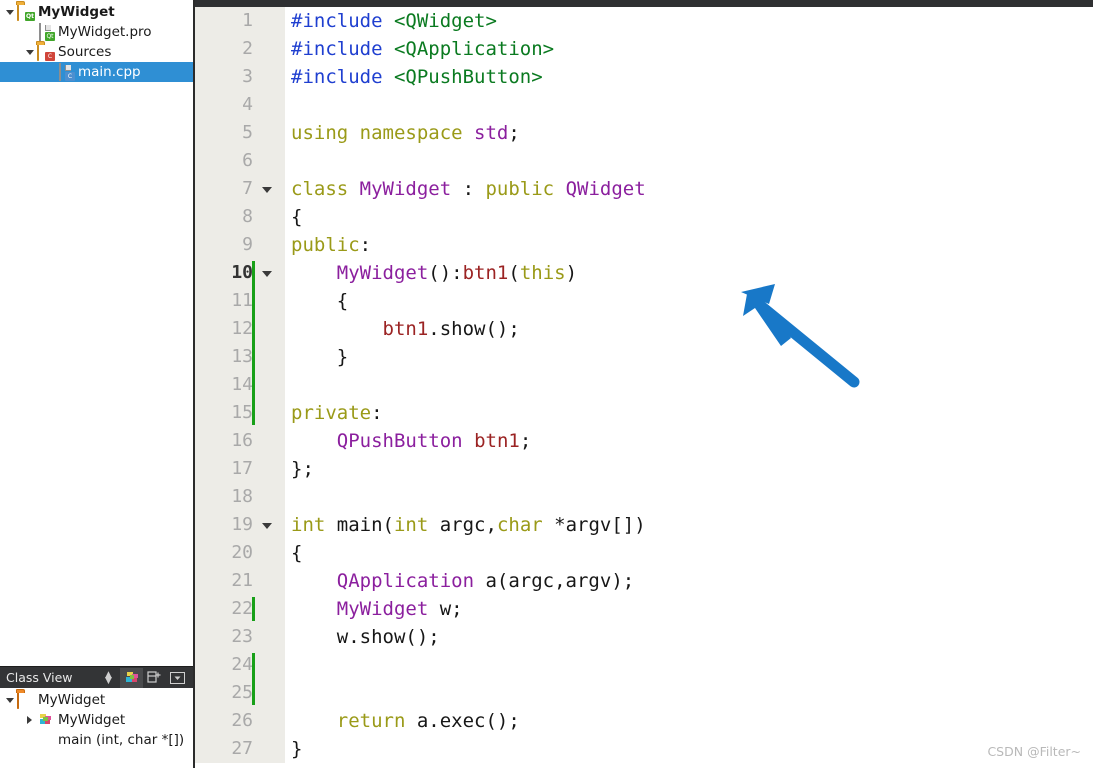 Image resolution: width=1093 pixels, height=768 pixels. What do you see at coordinates (108, 678) in the screenshot?
I see `sync-updown-button: ▲ ▼` at bounding box center [108, 678].